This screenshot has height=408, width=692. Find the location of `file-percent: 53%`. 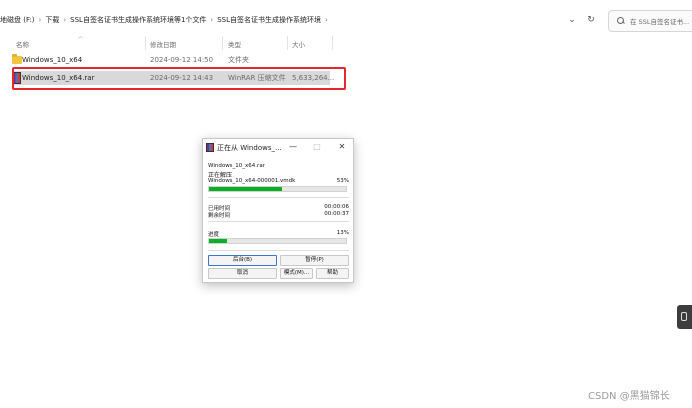

file-percent: 53% is located at coordinates (342, 181).